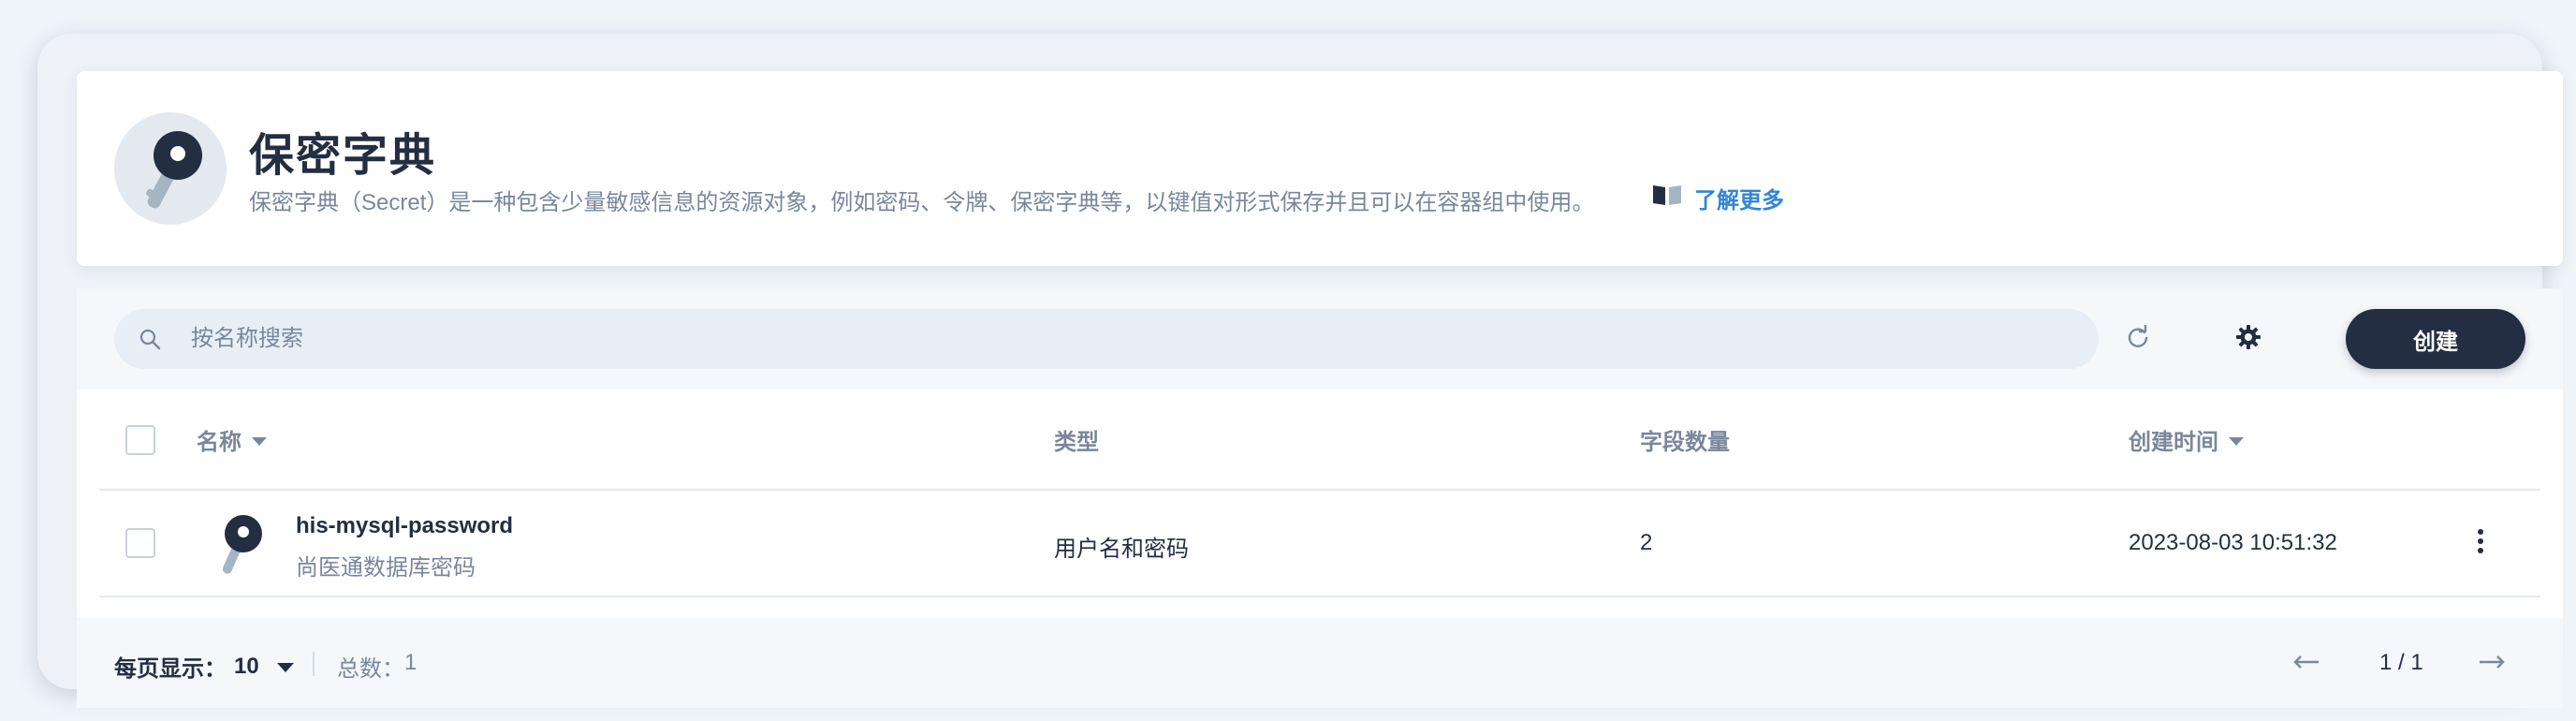 This screenshot has width=2576, height=721. Describe the element at coordinates (411, 662) in the screenshot. I see `total-value: 1` at that location.